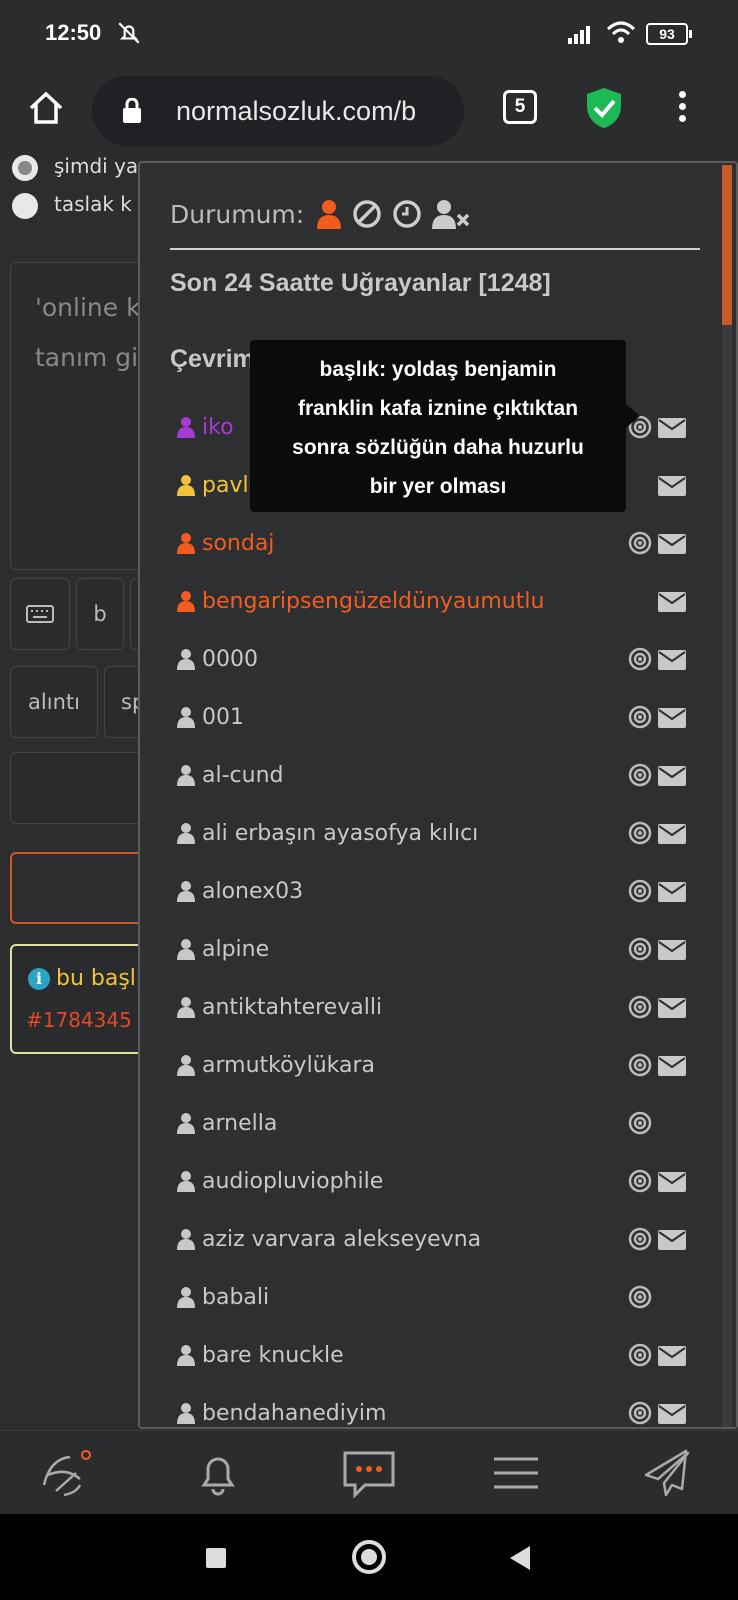 Image resolution: width=738 pixels, height=1600 pixels. Describe the element at coordinates (288, 1065) in the screenshot. I see `user-name: armutköylükara` at that location.